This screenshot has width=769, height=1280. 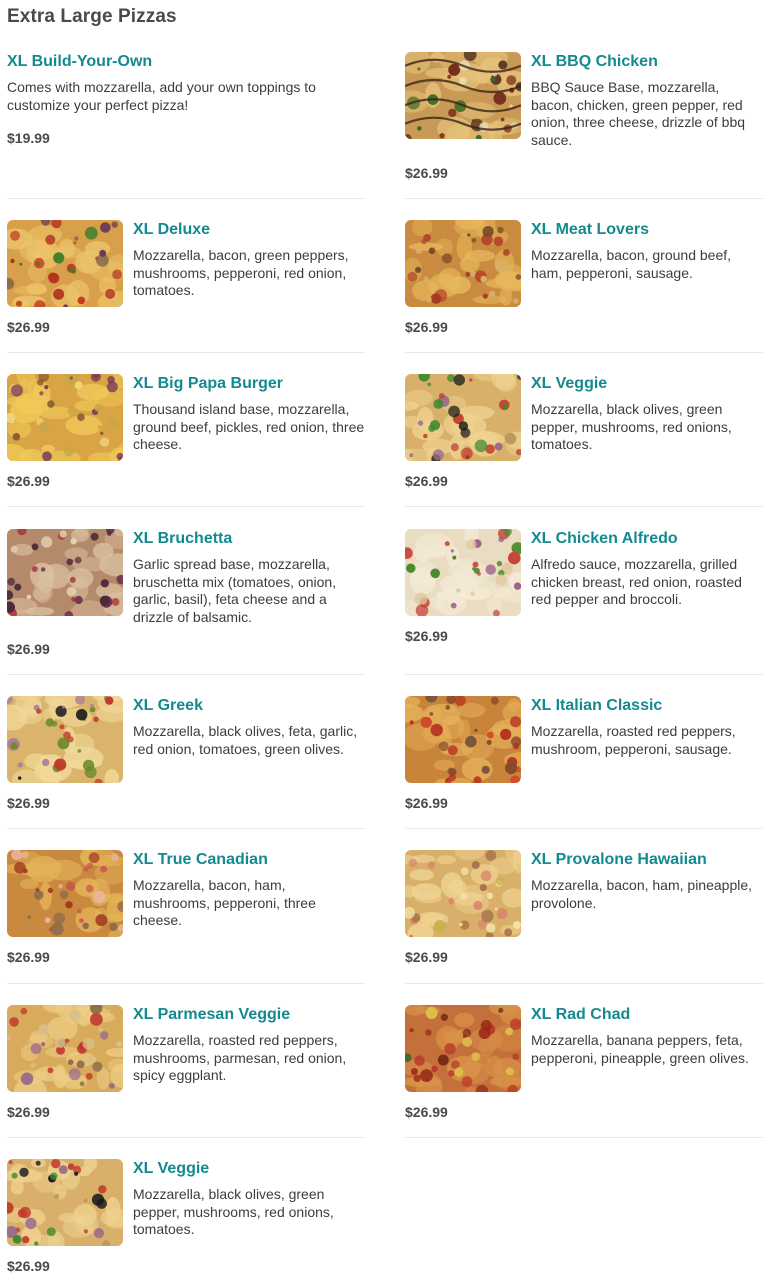 What do you see at coordinates (647, 706) in the screenshot?
I see `item-name: XL Italian Classic` at bounding box center [647, 706].